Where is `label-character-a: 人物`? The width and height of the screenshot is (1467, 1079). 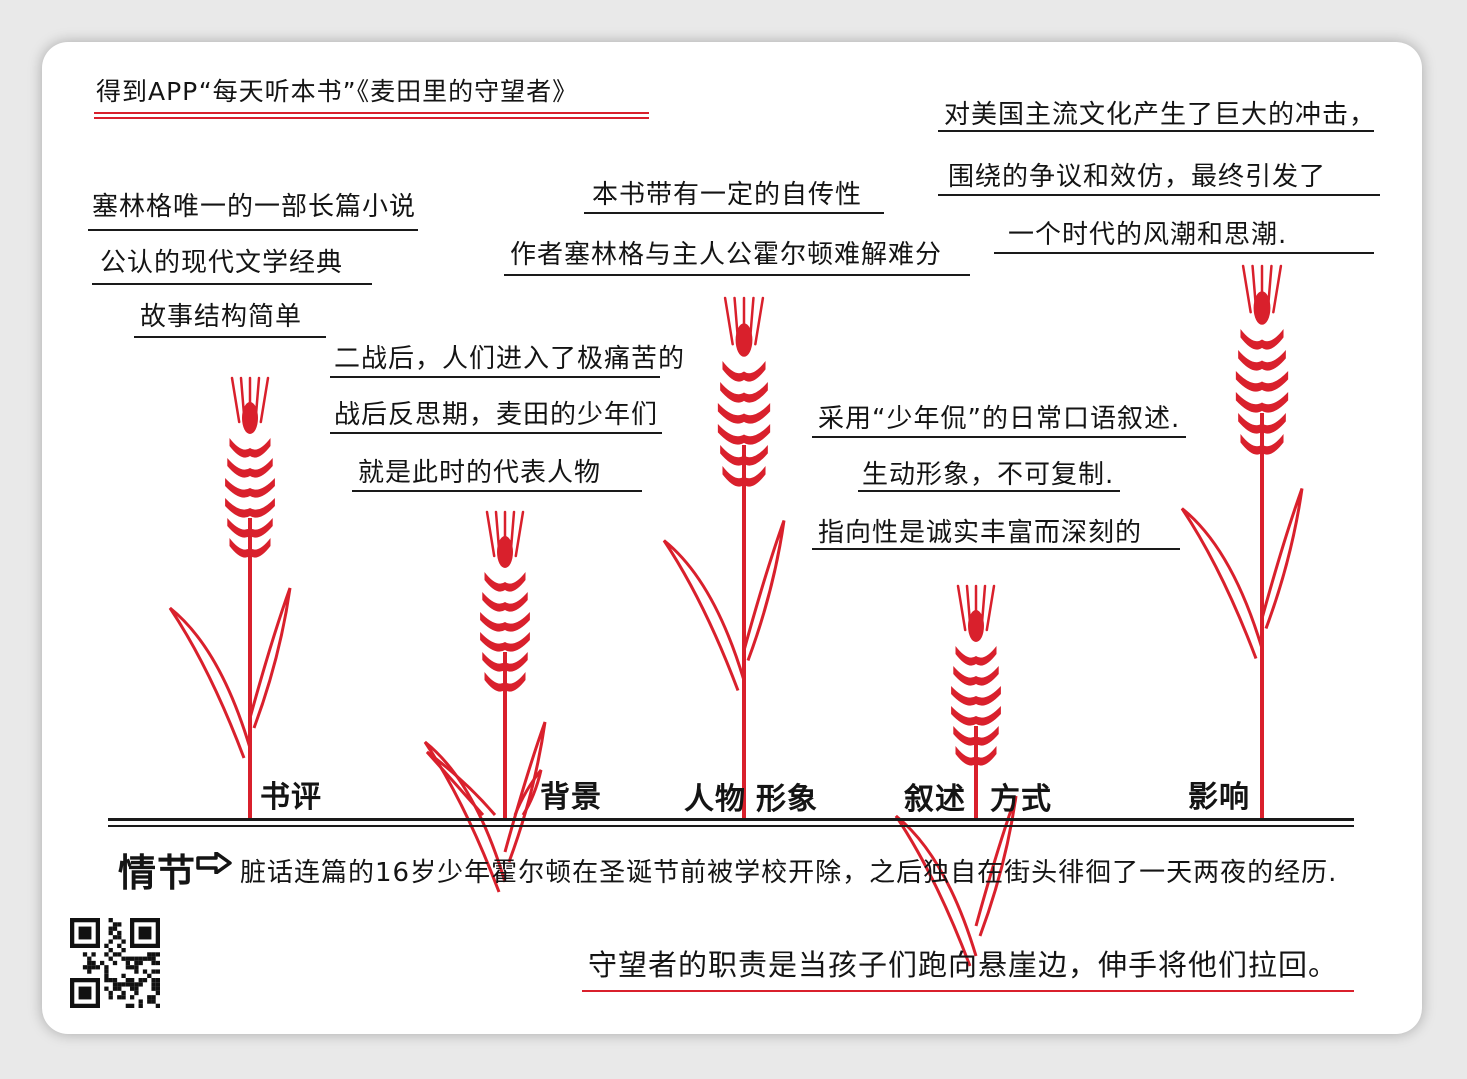
label-character-a: 人物 is located at coordinates (715, 799).